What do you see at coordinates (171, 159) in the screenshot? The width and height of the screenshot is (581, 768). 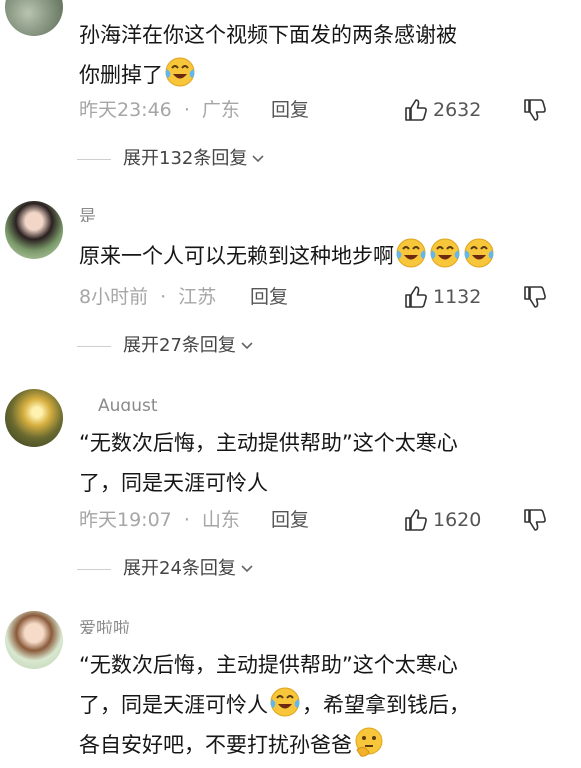 I see `expand-replies: 展开132条回复` at bounding box center [171, 159].